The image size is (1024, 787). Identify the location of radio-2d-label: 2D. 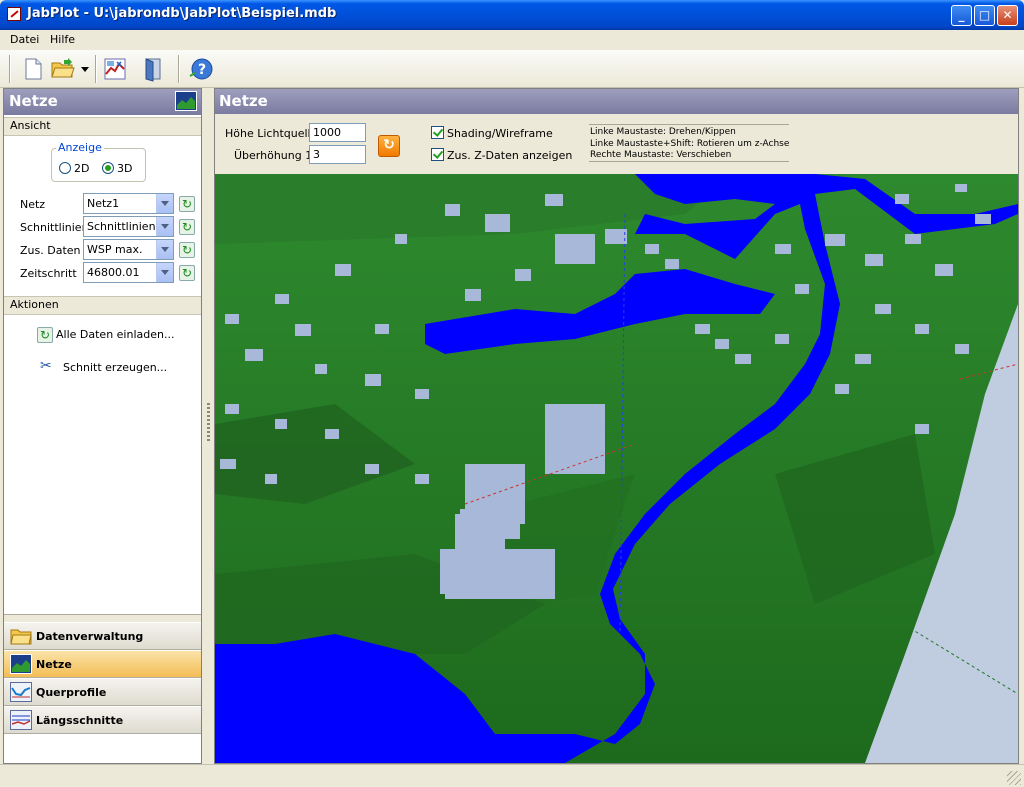
(81, 168).